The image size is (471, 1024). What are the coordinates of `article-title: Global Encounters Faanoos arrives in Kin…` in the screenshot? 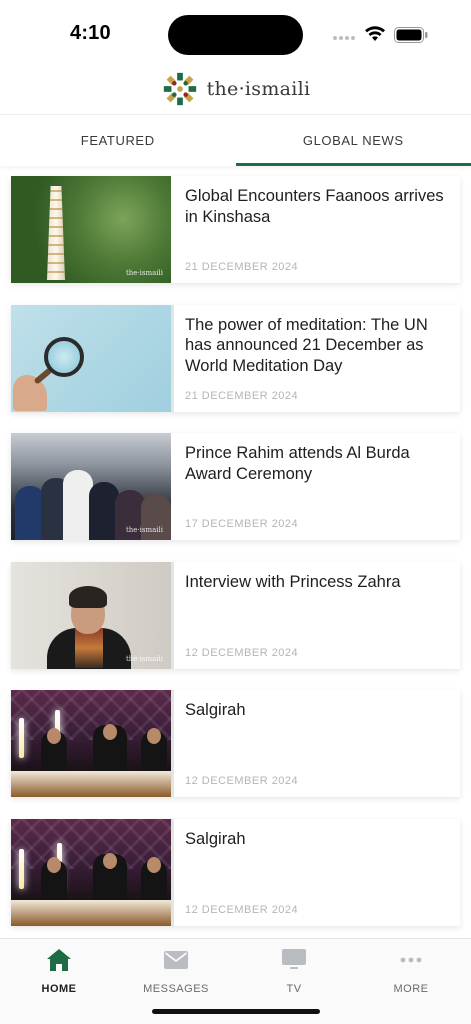 It's located at (314, 206).